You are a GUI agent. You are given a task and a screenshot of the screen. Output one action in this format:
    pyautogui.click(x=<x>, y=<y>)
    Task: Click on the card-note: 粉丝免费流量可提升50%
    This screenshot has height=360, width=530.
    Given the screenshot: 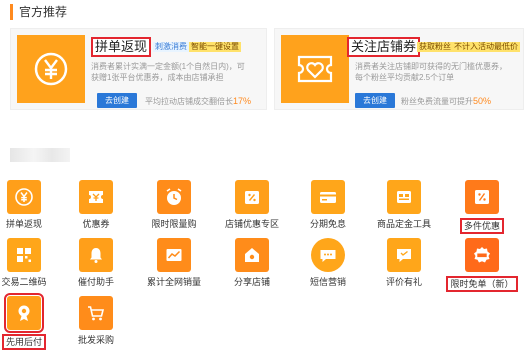 What is the action you would take?
    pyautogui.click(x=446, y=101)
    